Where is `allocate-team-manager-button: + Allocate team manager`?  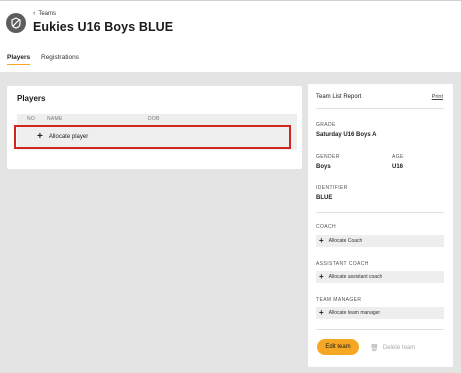
allocate-team-manager-button: + Allocate team manager is located at coordinates (380, 313).